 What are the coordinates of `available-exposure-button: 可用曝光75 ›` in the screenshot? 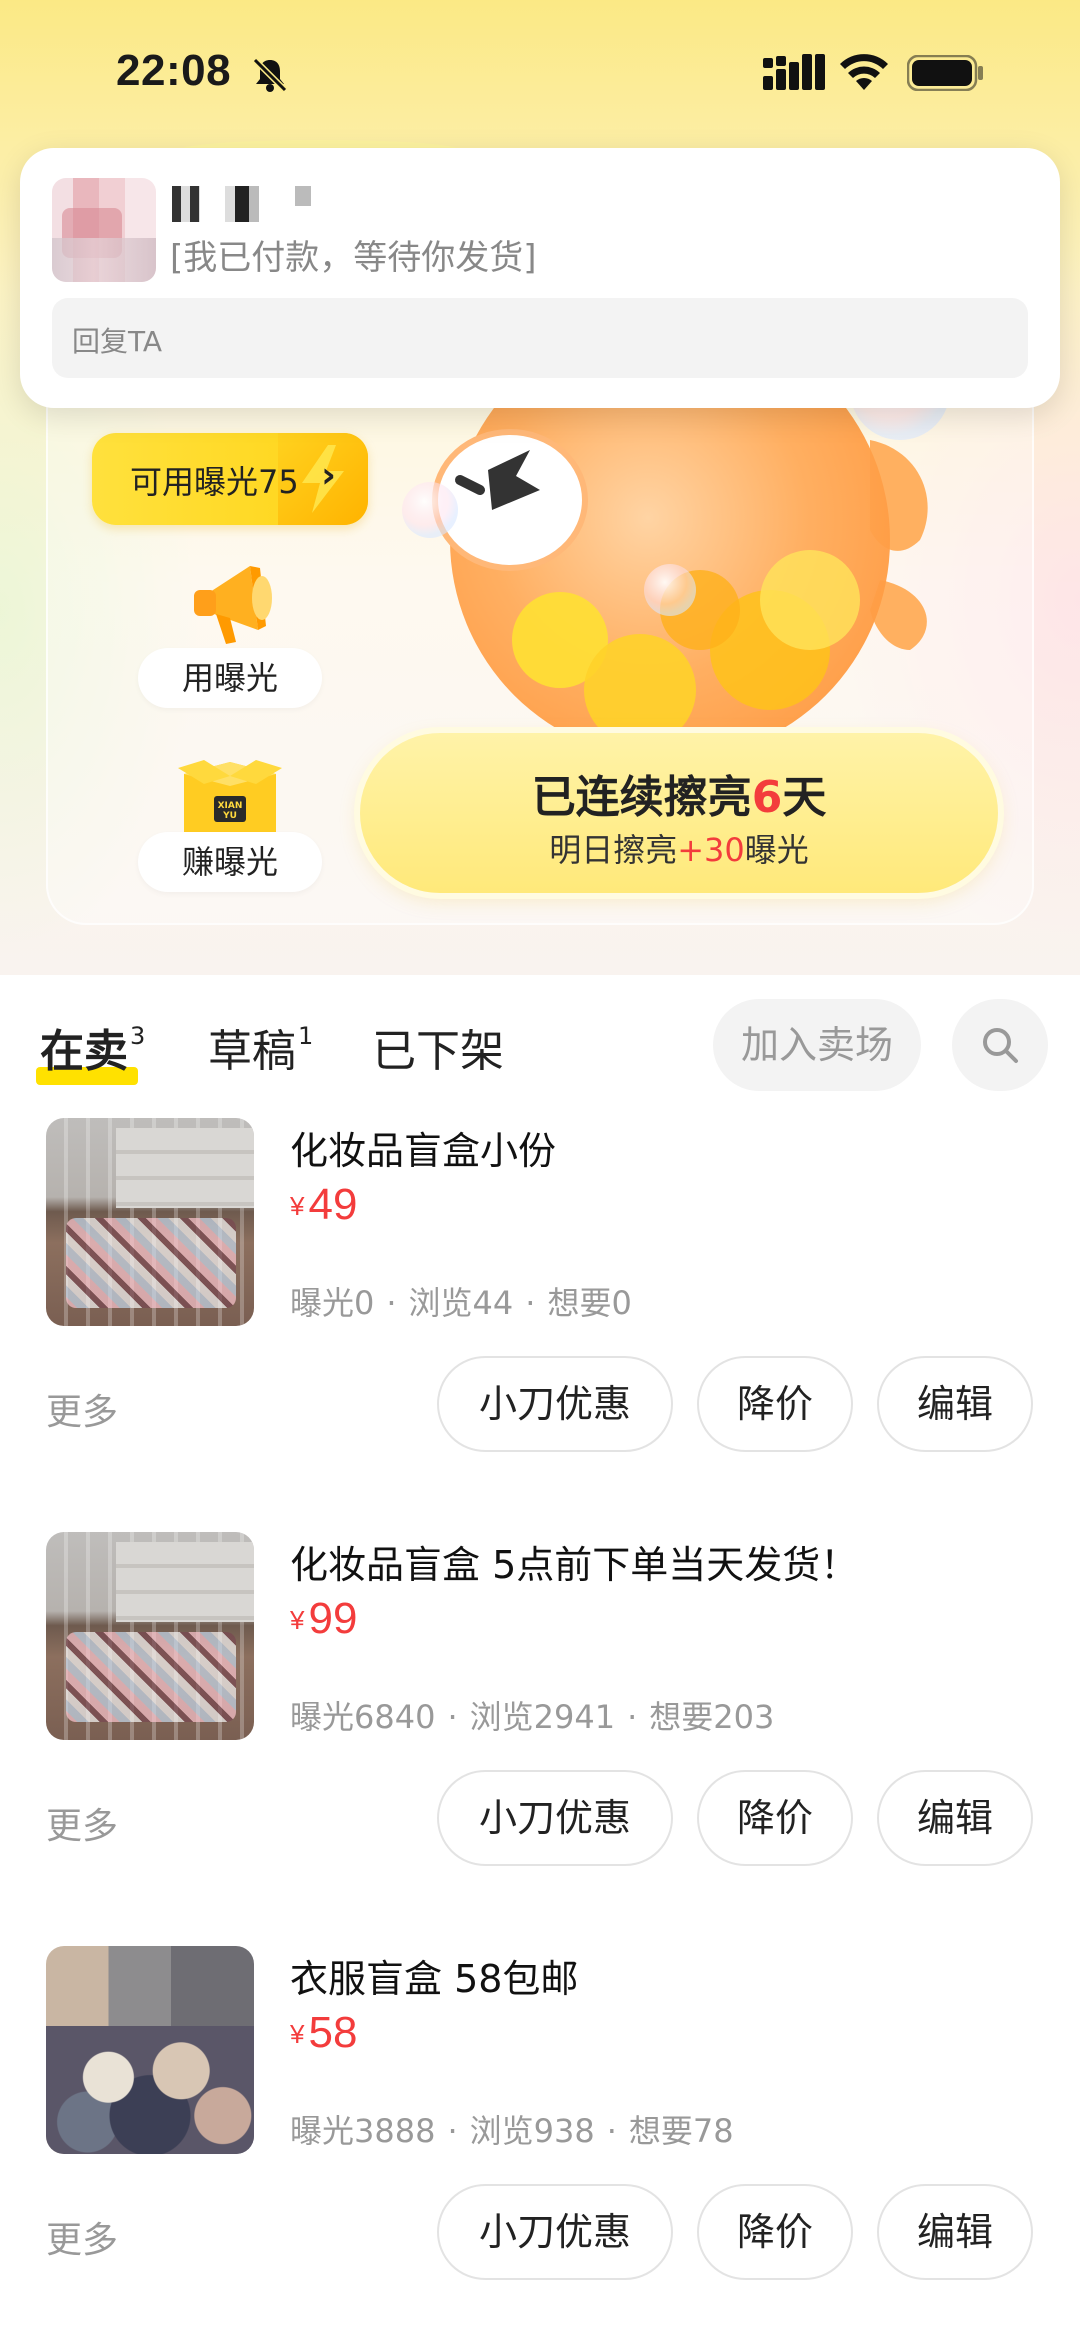 It's located at (230, 479).